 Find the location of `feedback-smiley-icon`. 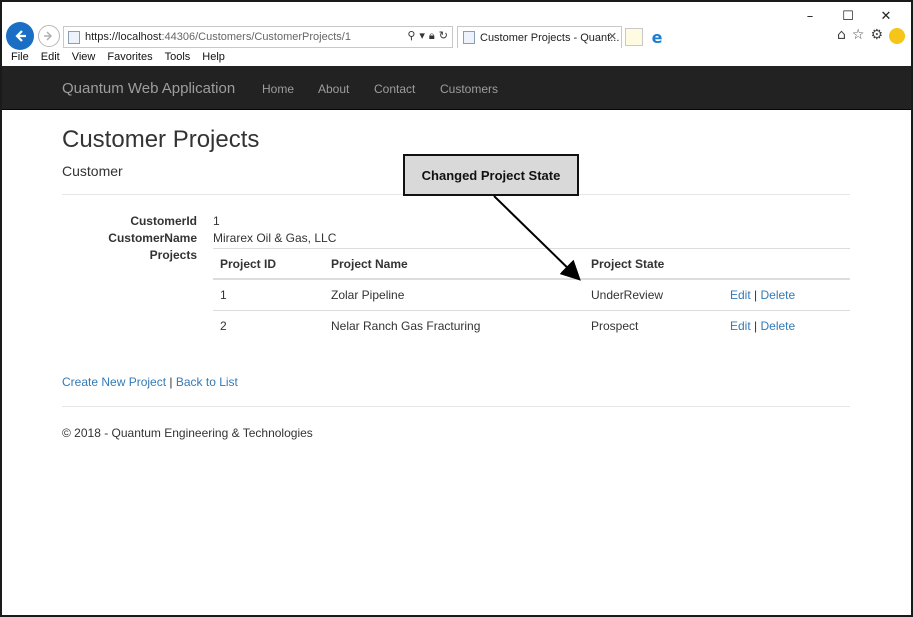

feedback-smiley-icon is located at coordinates (897, 36).